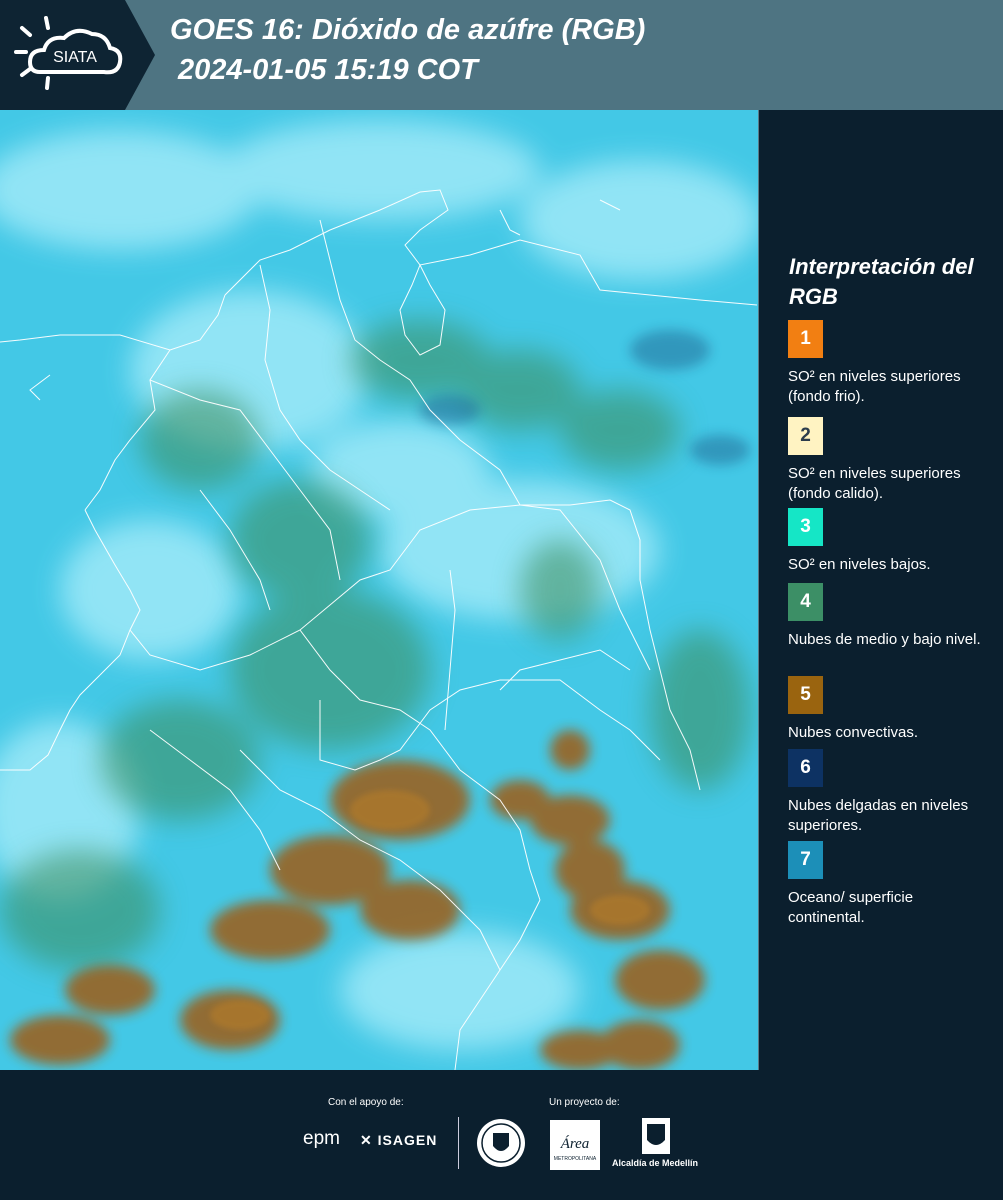  Describe the element at coordinates (575, 1159) in the screenshot. I see `svg-text: METROPOLITANA` at that location.